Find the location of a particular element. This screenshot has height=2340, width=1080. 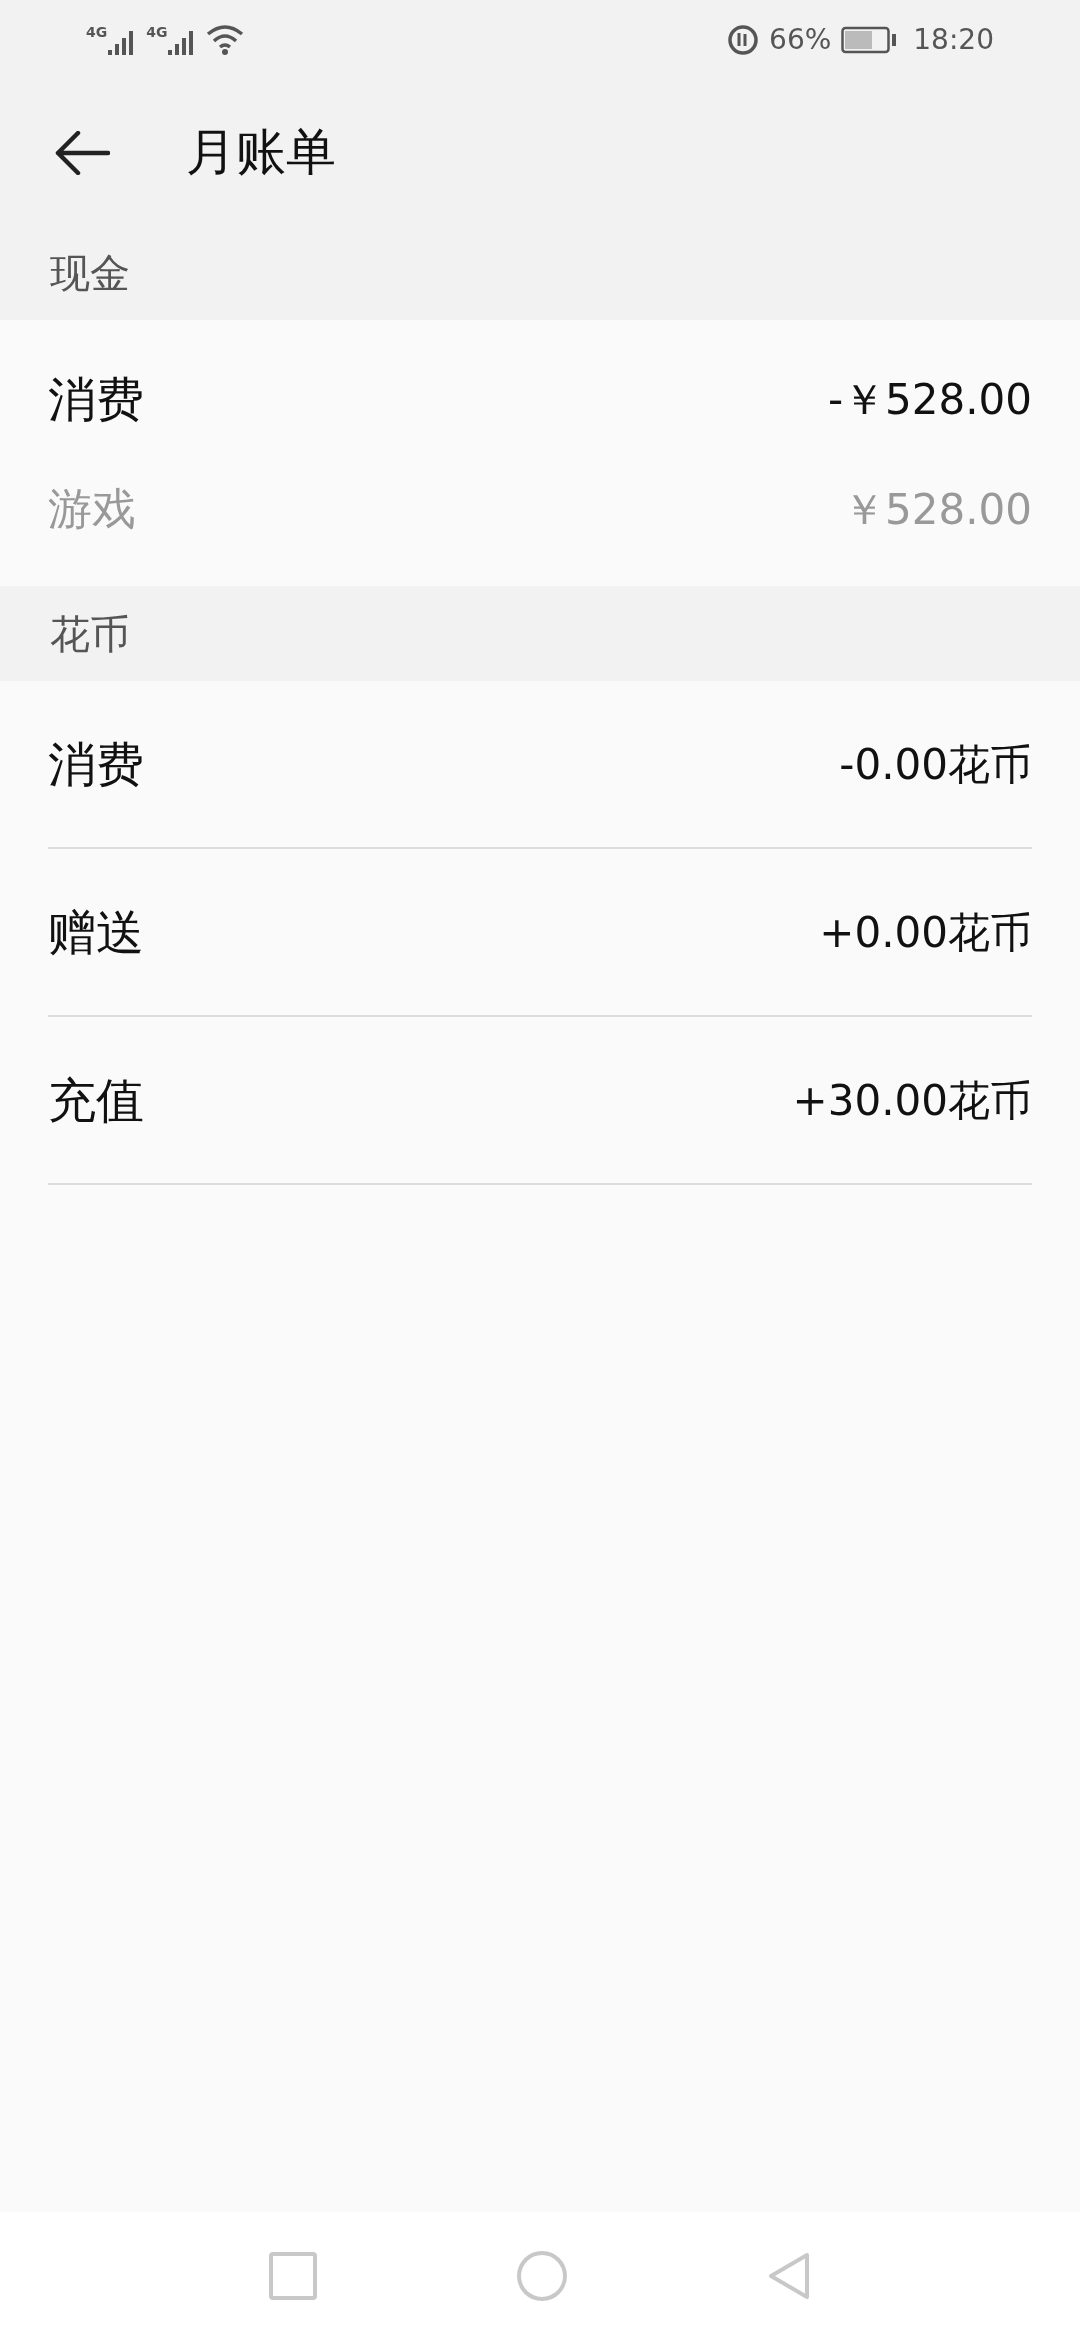

row-amount: -0.00花币 is located at coordinates (935, 764).